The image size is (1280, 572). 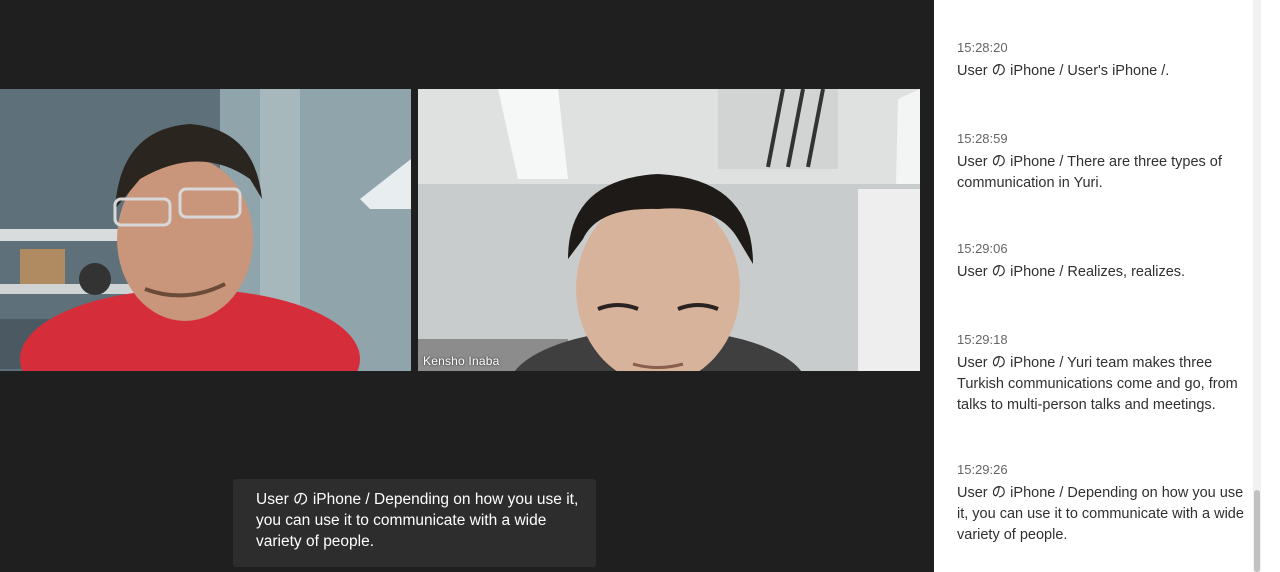 What do you see at coordinates (1063, 71) in the screenshot?
I see `transcript-text: User の iPhone / User's iPhone /.` at bounding box center [1063, 71].